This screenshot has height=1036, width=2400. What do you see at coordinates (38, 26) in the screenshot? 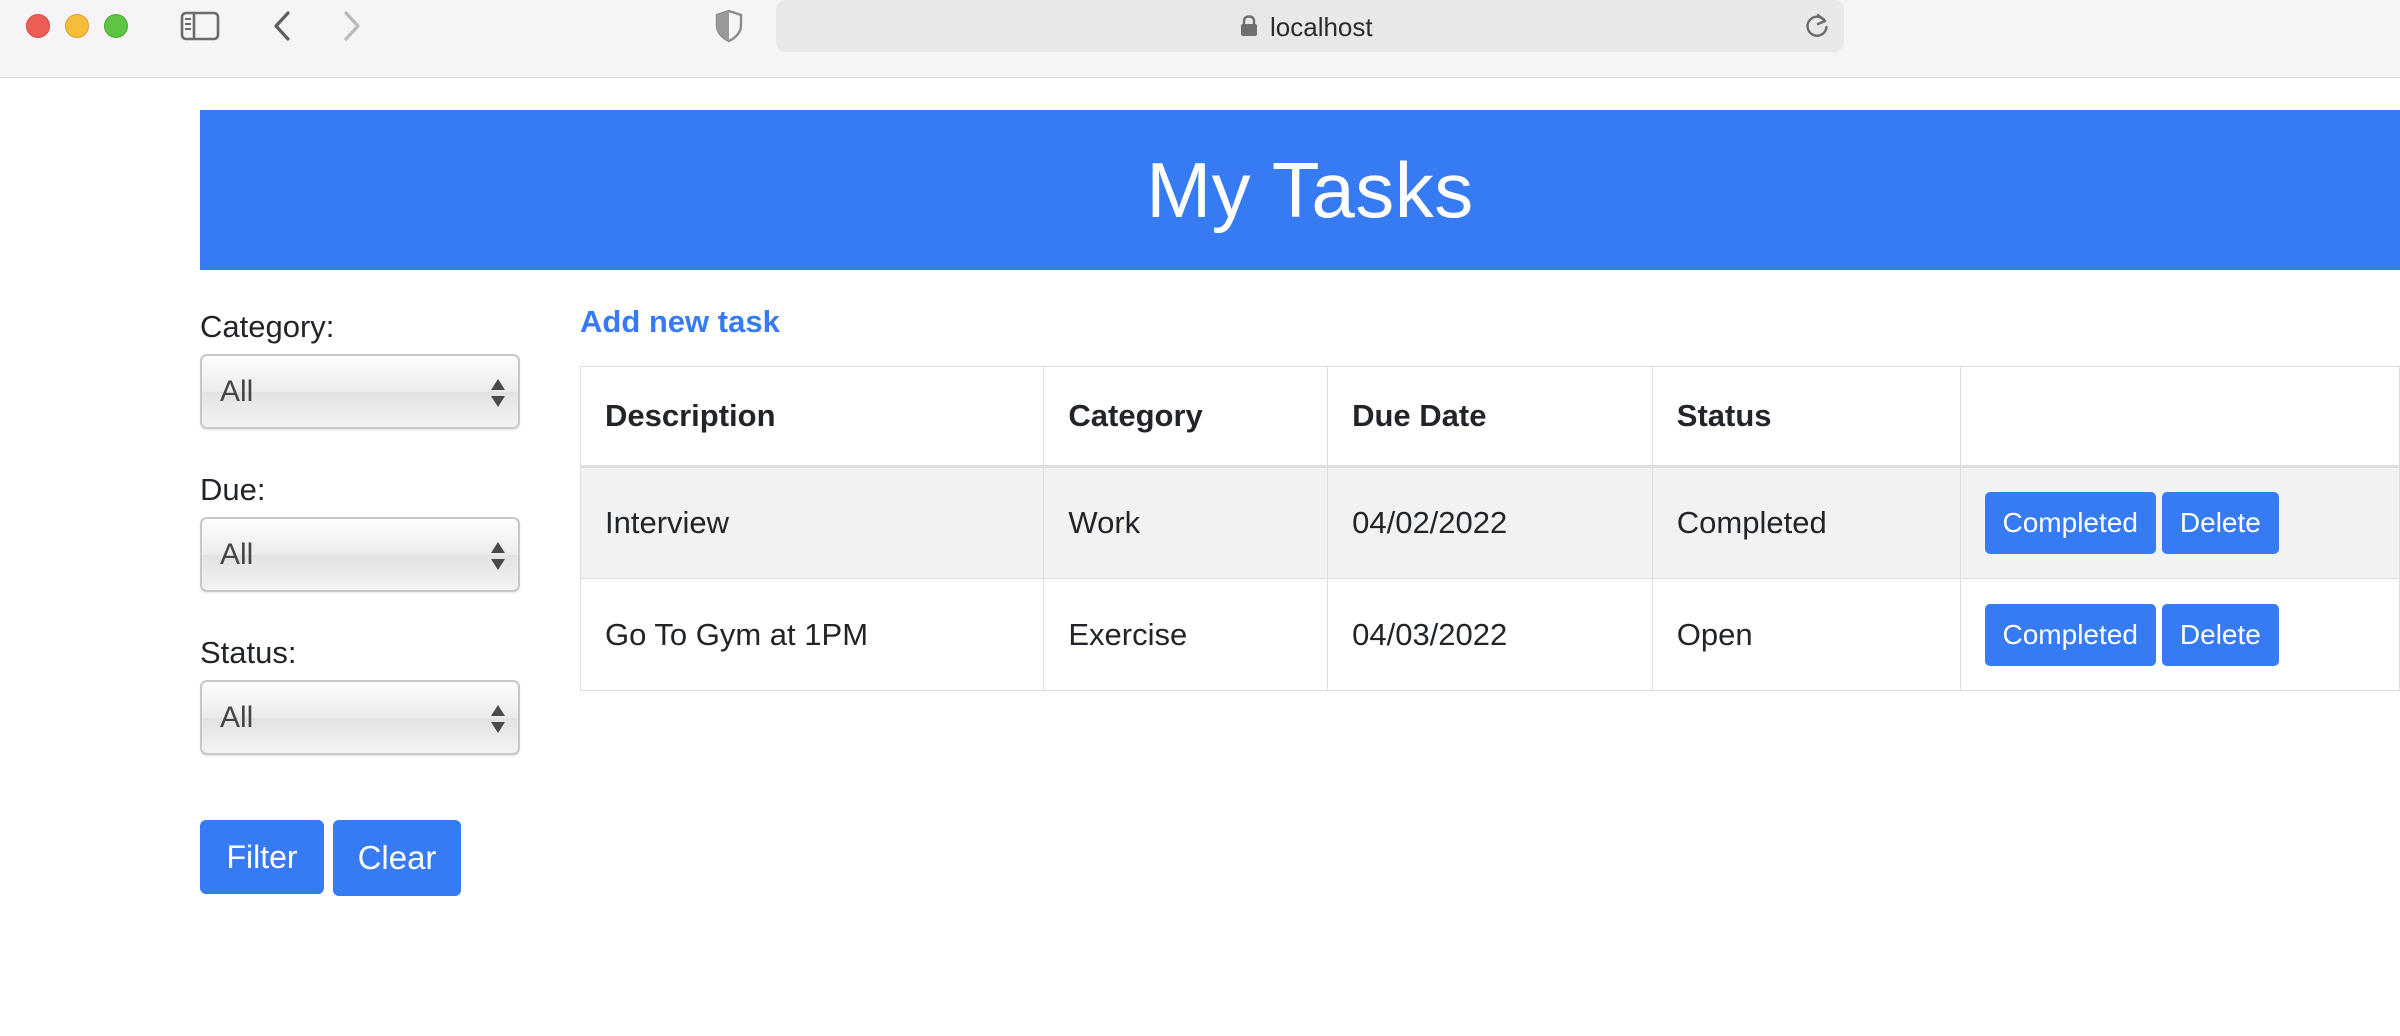
I see `close-window-button` at bounding box center [38, 26].